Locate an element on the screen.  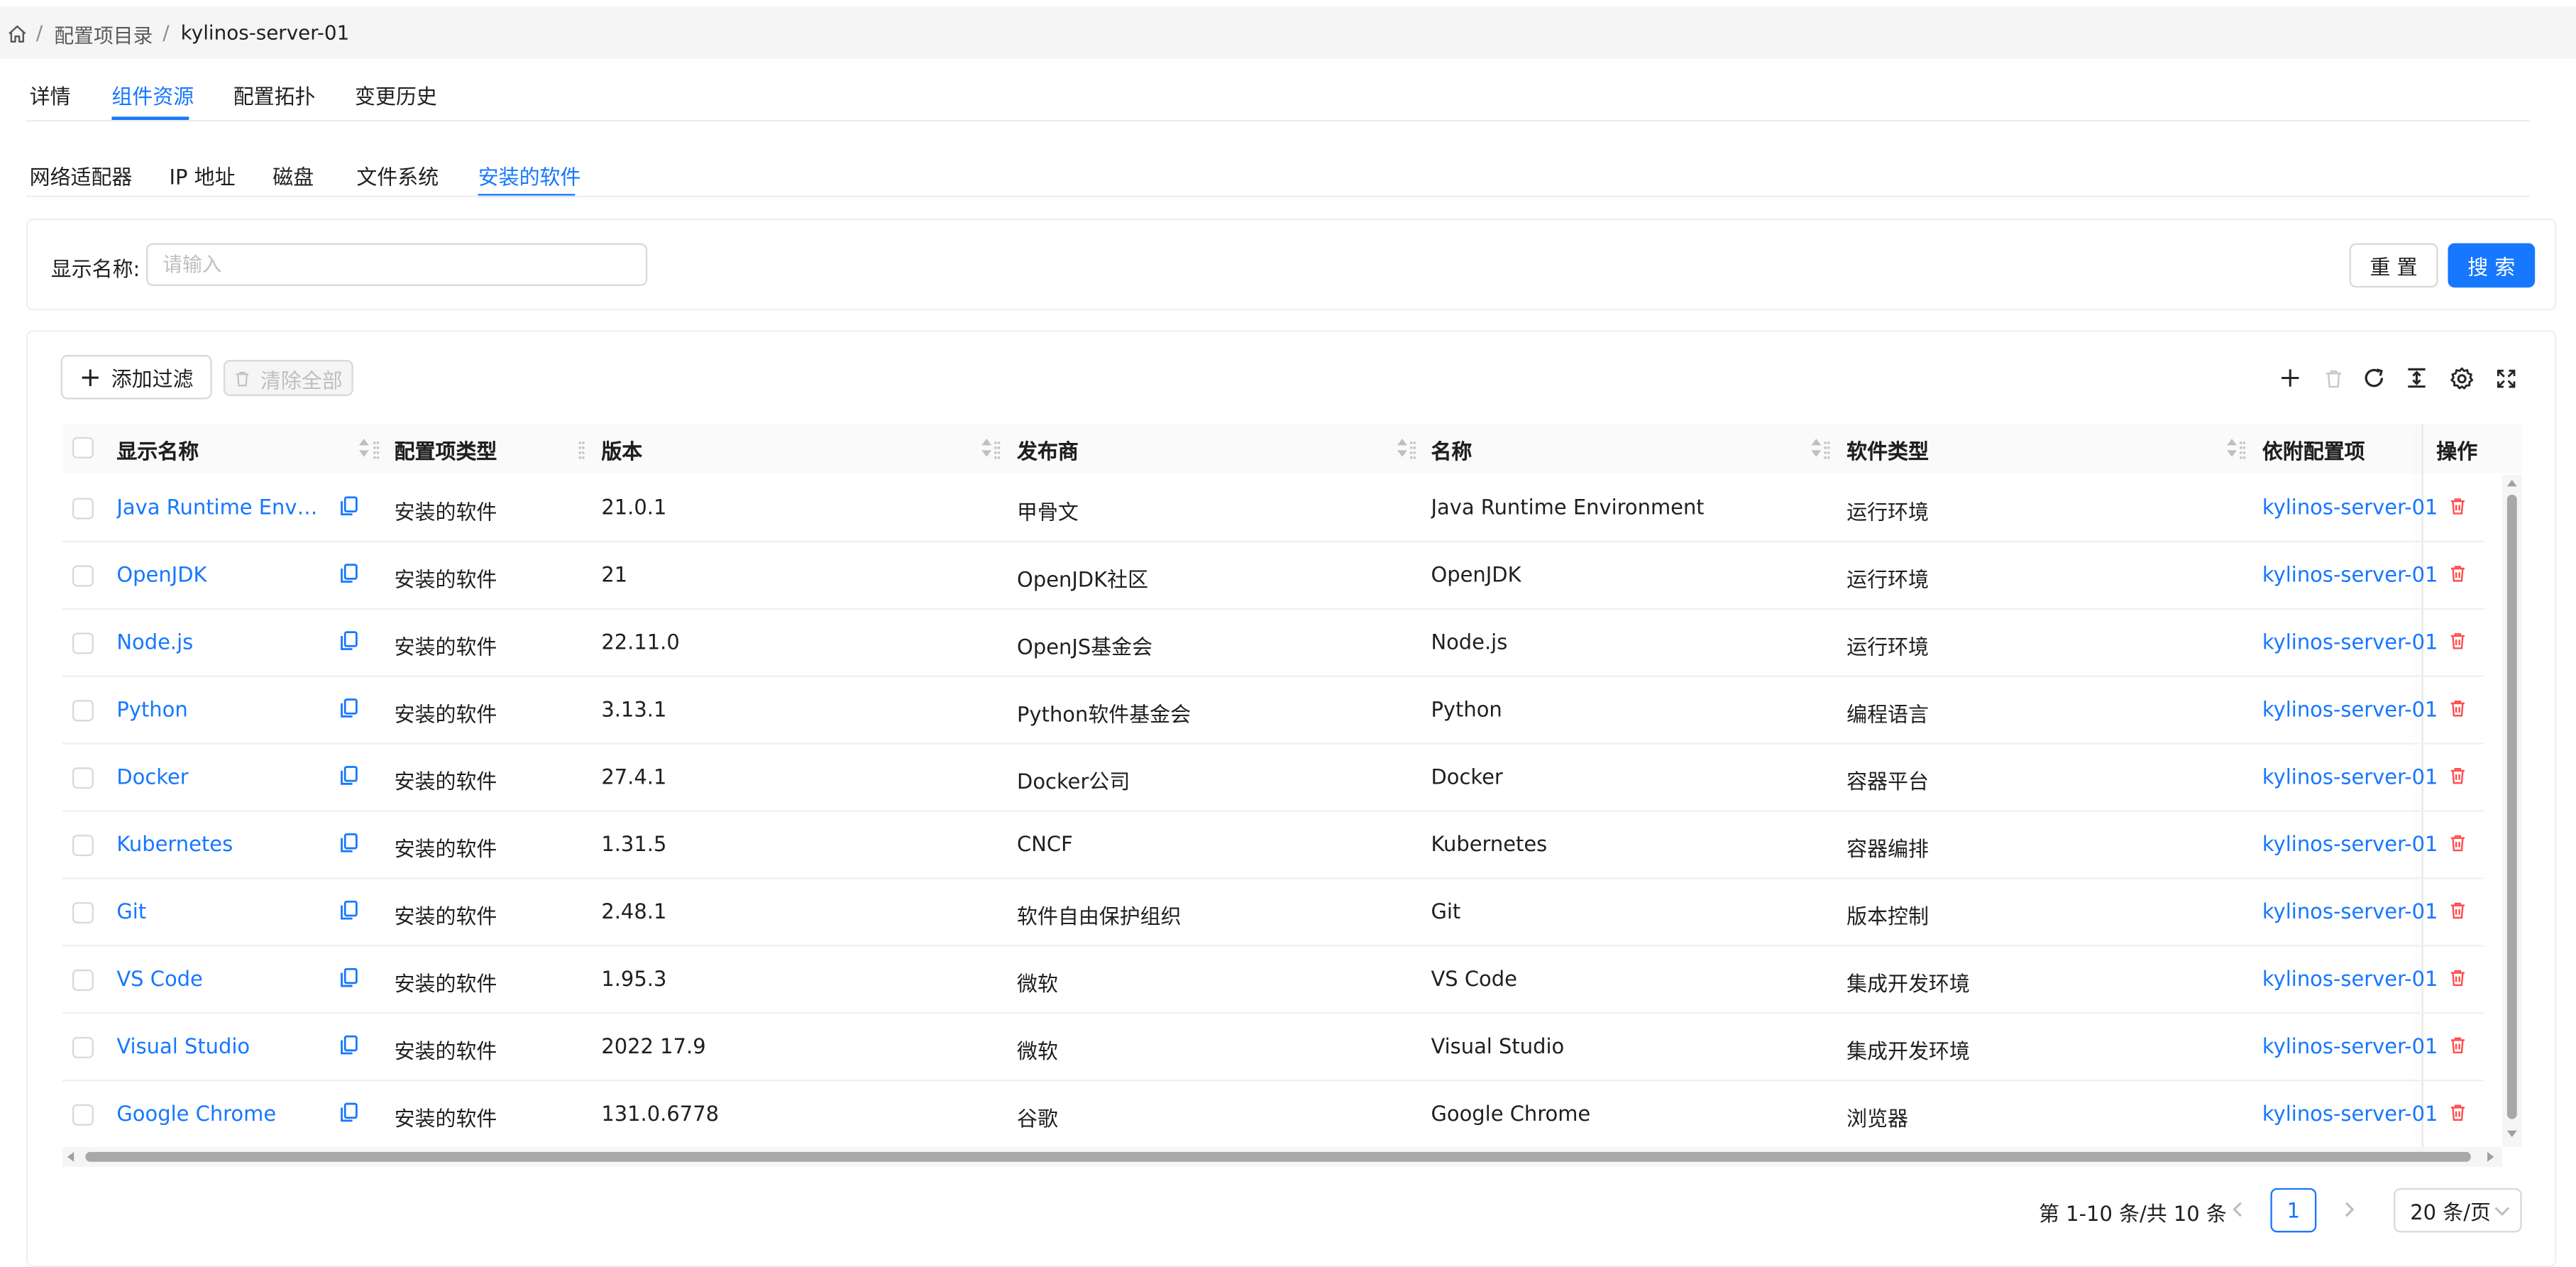
column-header-display-name: 显示名称 is located at coordinates (157, 449).